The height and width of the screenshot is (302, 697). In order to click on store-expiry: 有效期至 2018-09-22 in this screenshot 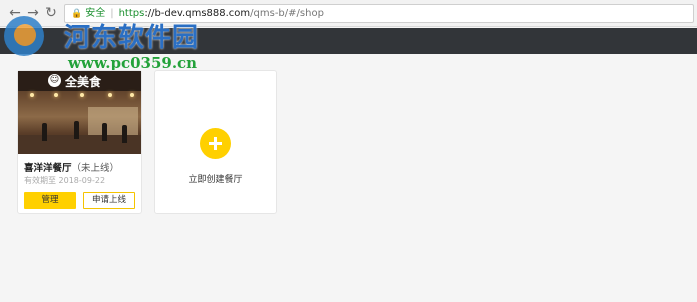, I will do `click(65, 180)`.